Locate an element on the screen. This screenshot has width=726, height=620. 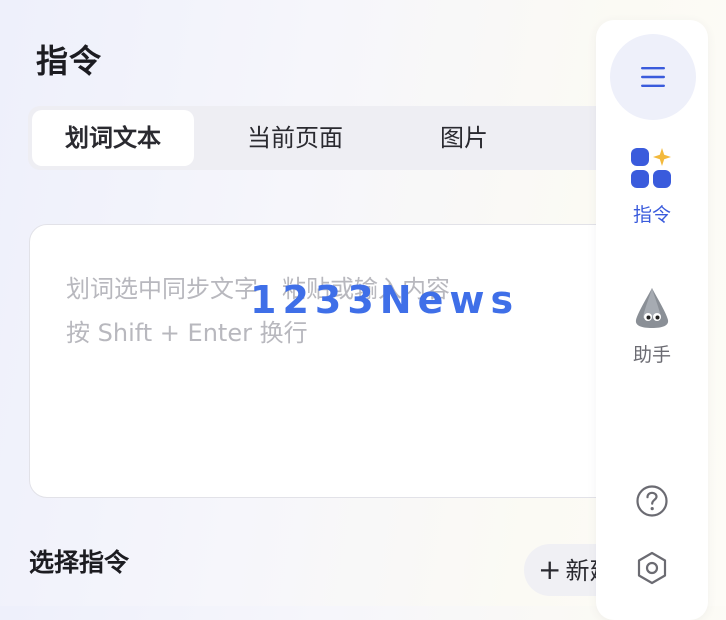
help-circle-icon is located at coordinates (652, 501).